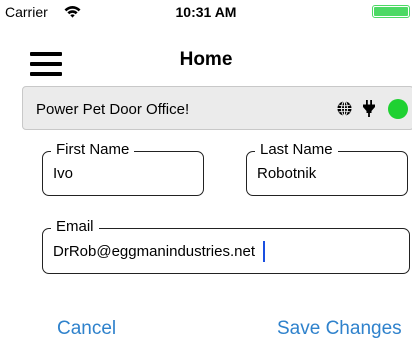  Describe the element at coordinates (86, 328) in the screenshot. I see `cancel-button: Cancel` at that location.